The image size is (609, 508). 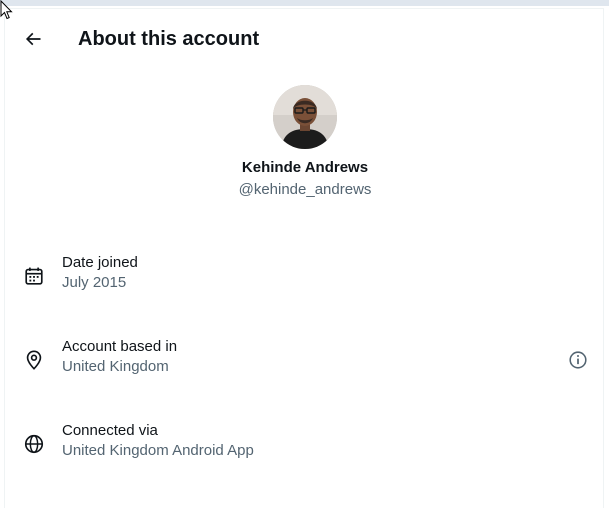 I want to click on connected-via-value: United Kingdom Android App, so click(x=158, y=450).